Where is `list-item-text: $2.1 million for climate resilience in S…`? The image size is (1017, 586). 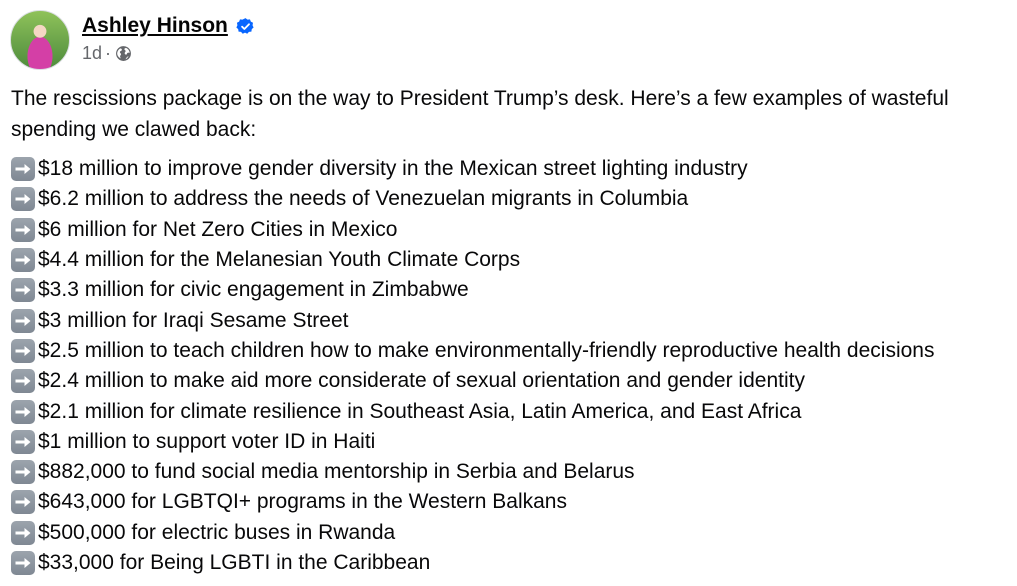 list-item-text: $2.1 million for climate resilience in S… is located at coordinates (420, 411).